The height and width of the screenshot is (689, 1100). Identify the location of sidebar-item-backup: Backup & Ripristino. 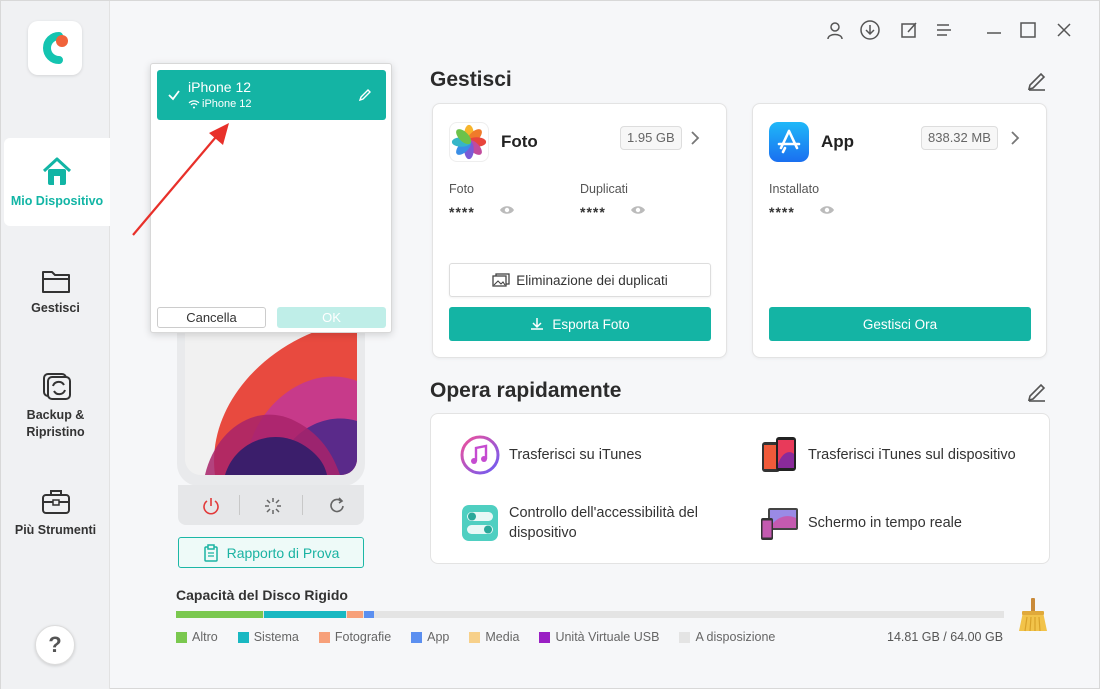
(55, 406).